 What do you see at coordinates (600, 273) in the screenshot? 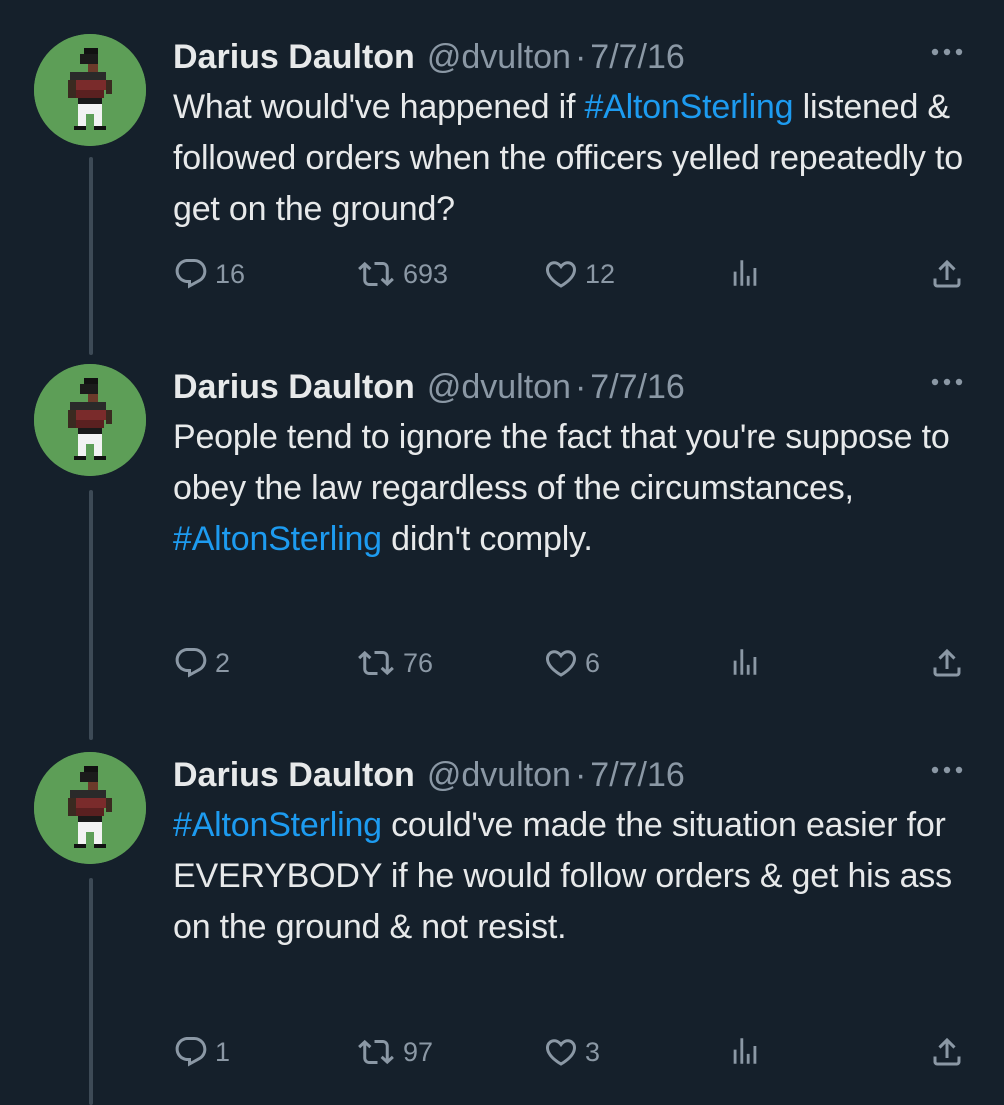
I see `like-count: 12` at bounding box center [600, 273].